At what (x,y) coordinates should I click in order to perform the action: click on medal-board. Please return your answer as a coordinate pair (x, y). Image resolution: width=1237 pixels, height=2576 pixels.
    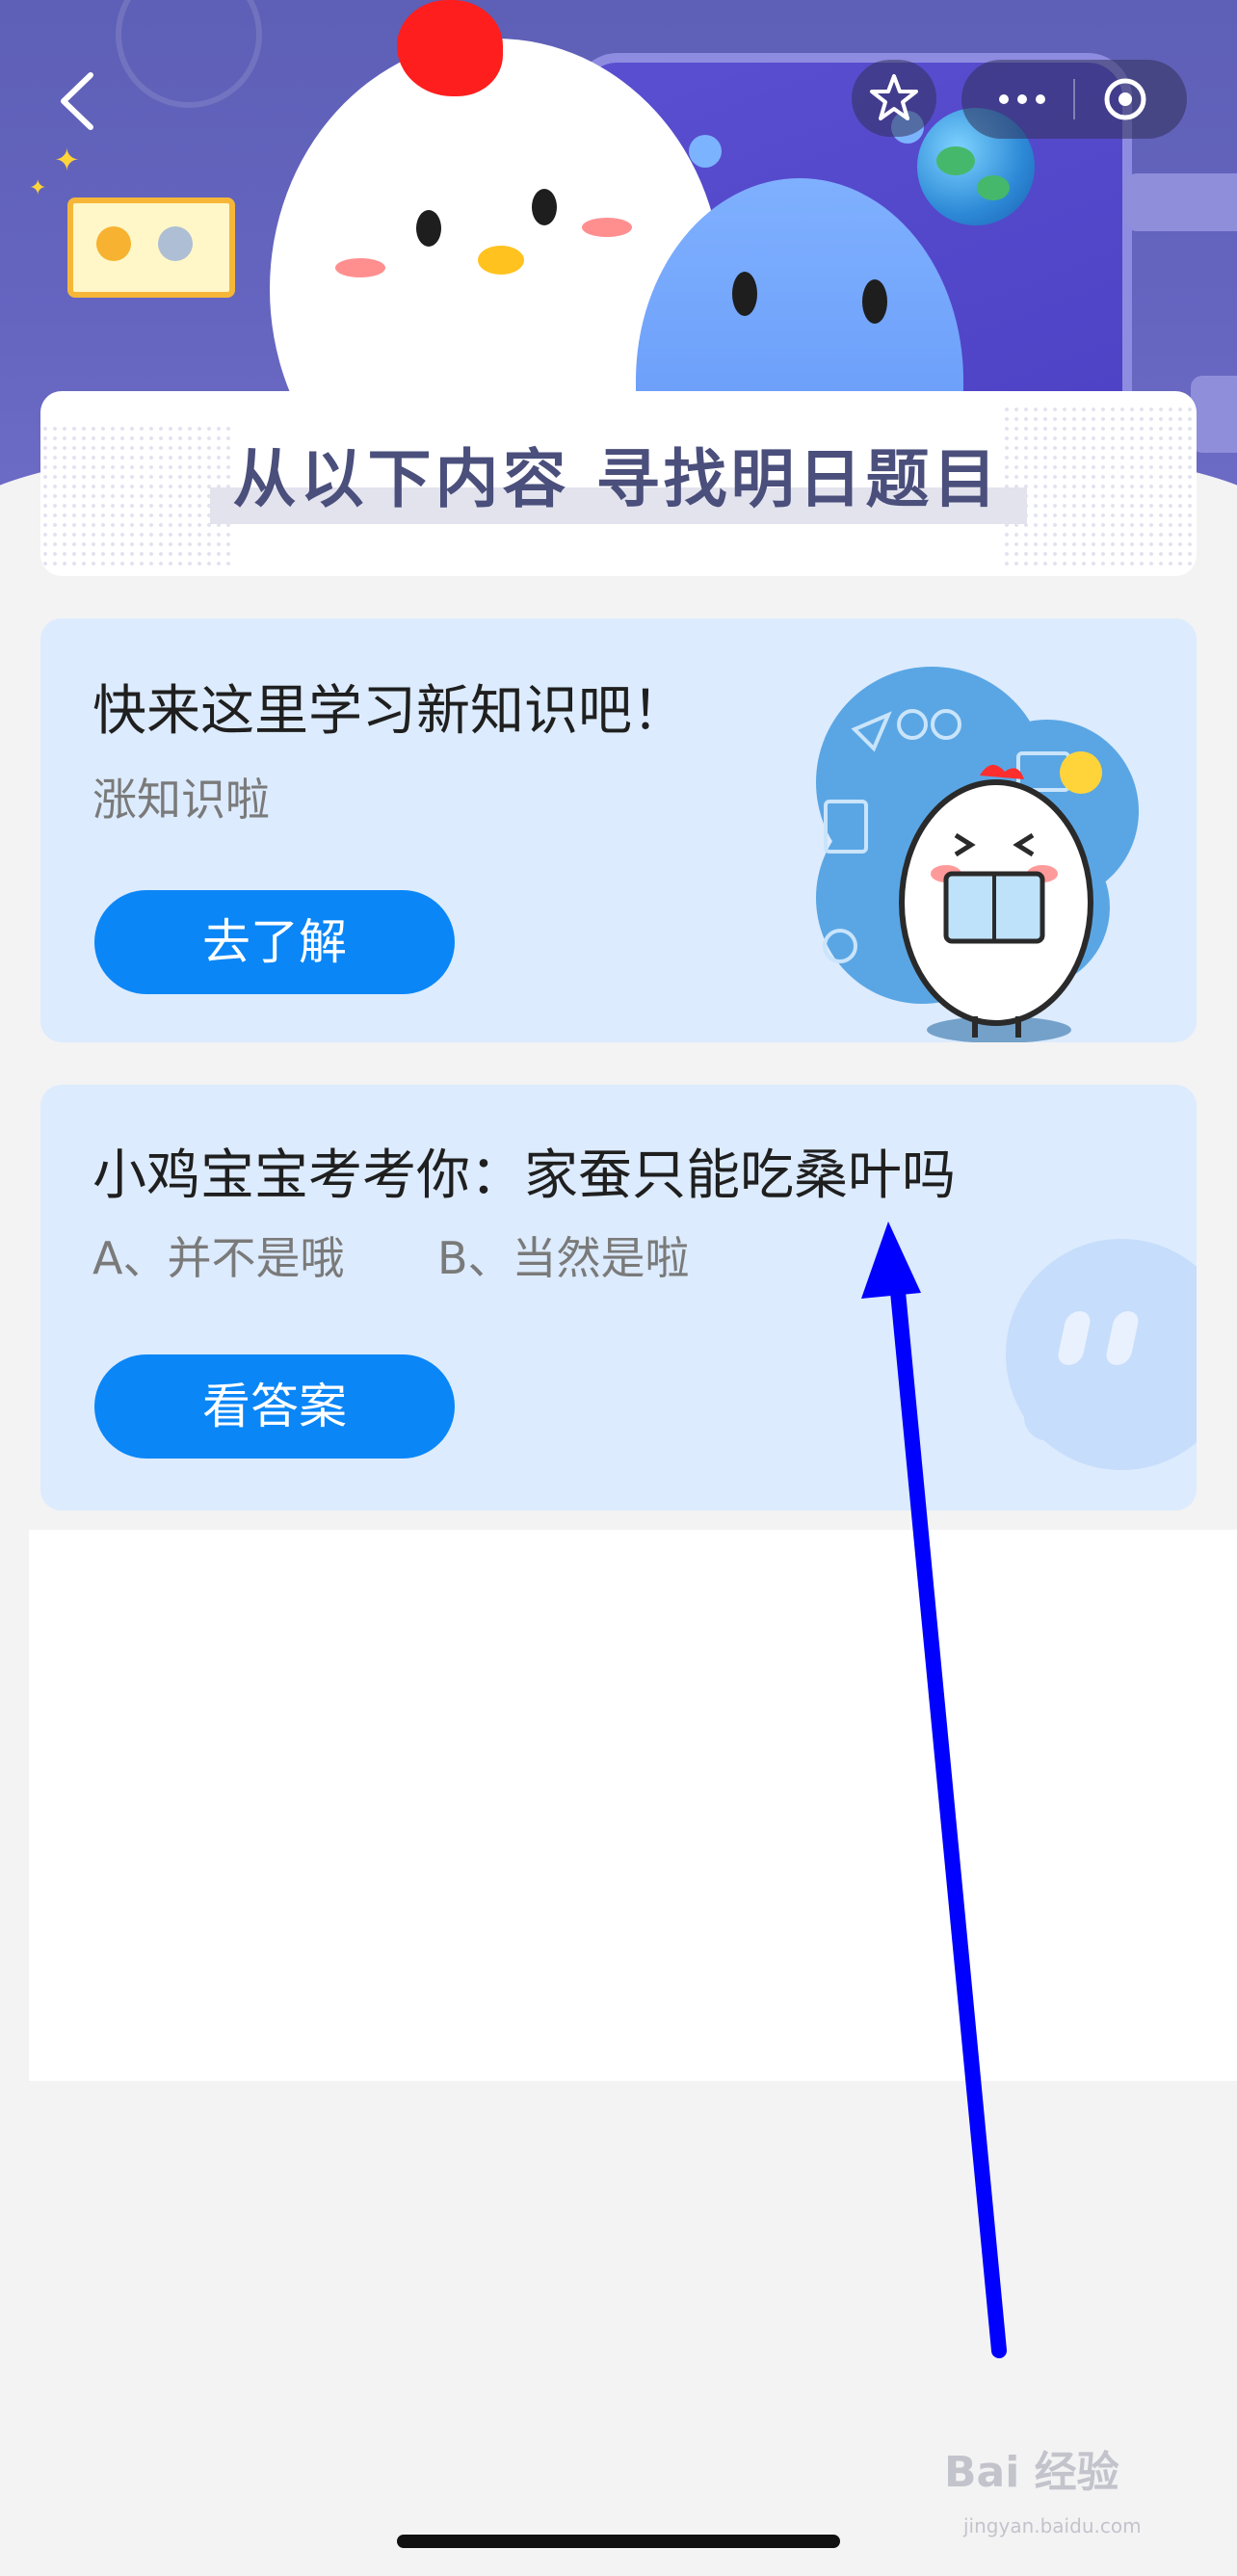
    Looking at the image, I should click on (151, 248).